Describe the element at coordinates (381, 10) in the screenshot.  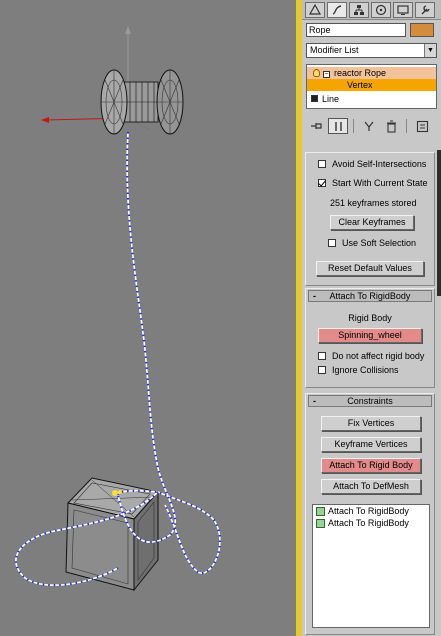
I see `motion-tab-icon` at that location.